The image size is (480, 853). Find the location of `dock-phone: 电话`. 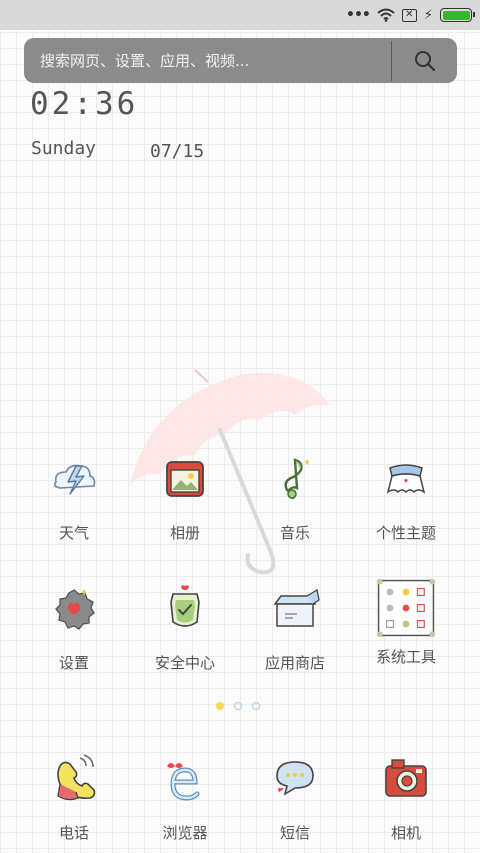

dock-phone: 电话 is located at coordinates (74, 797).